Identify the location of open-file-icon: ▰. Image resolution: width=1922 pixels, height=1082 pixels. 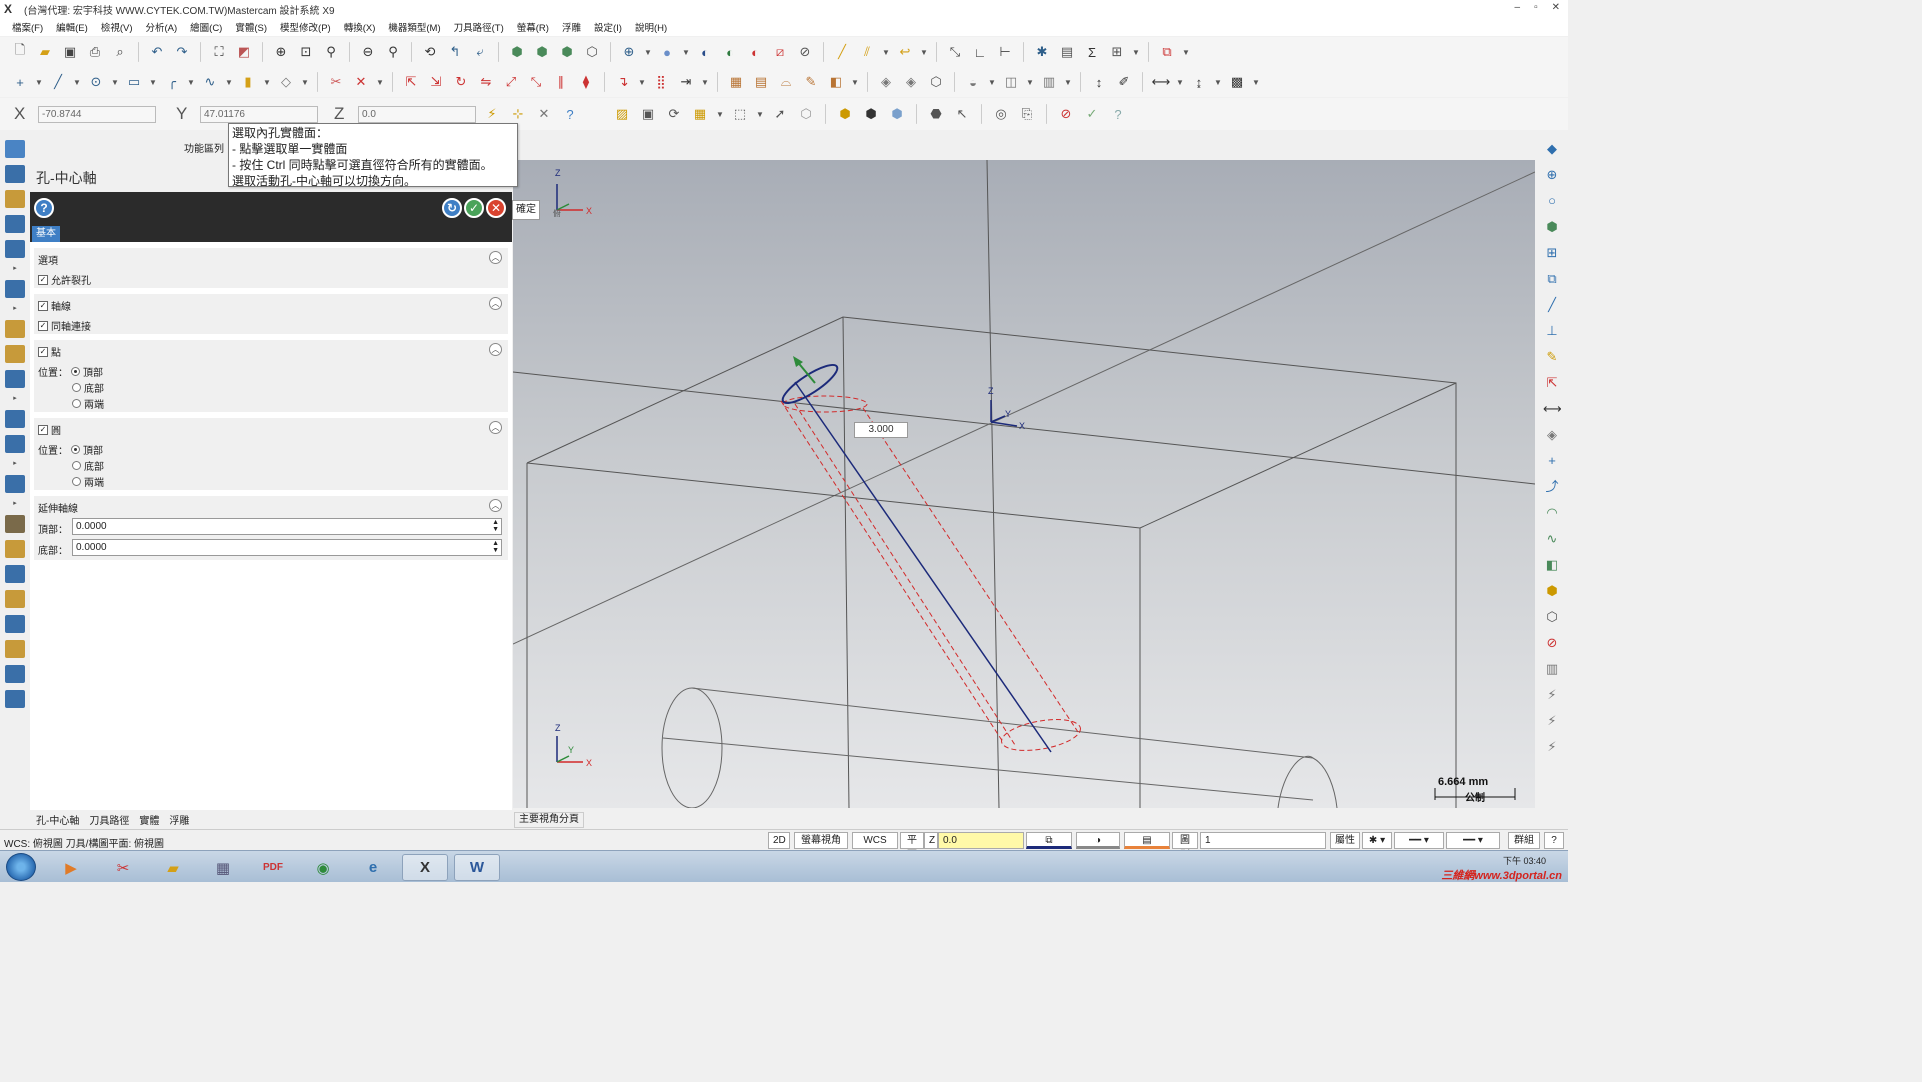
(45, 52).